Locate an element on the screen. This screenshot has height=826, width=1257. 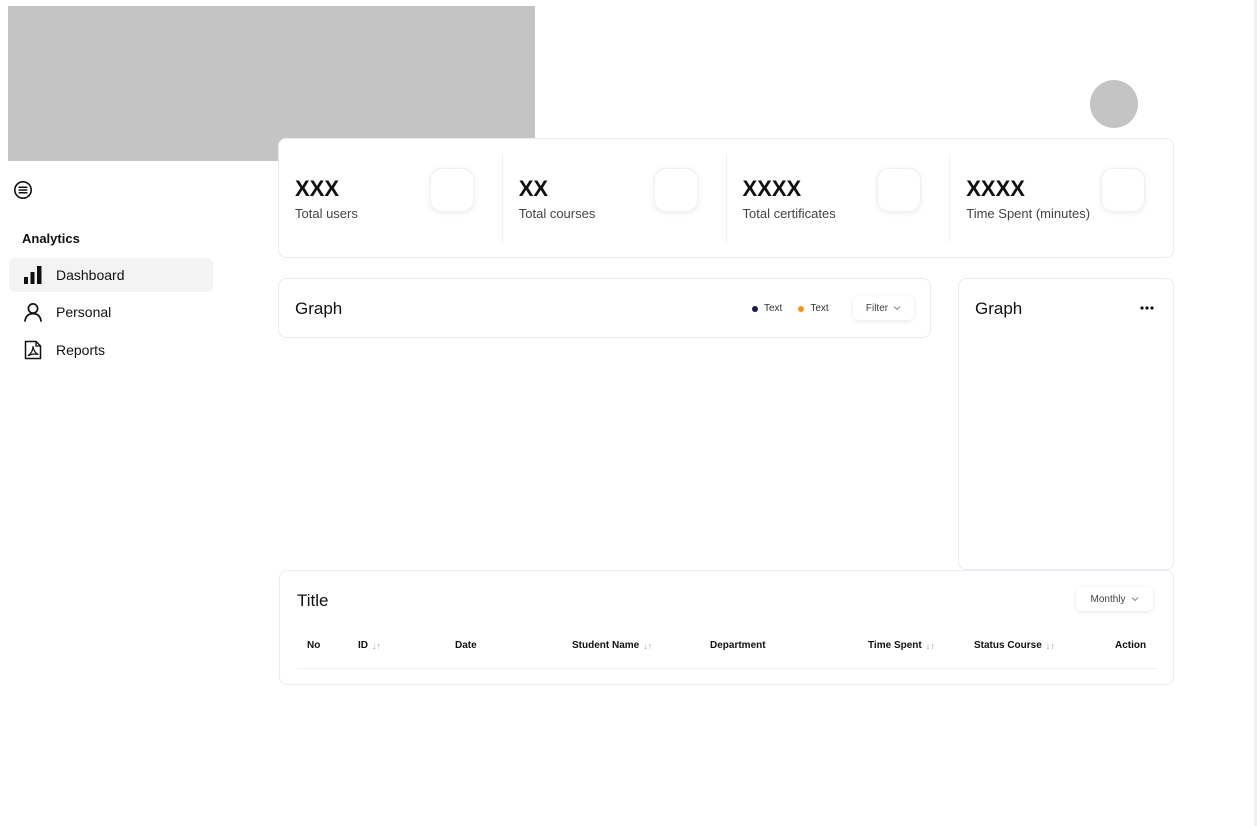
sidebar-section-label: Analytics is located at coordinates (51, 238).